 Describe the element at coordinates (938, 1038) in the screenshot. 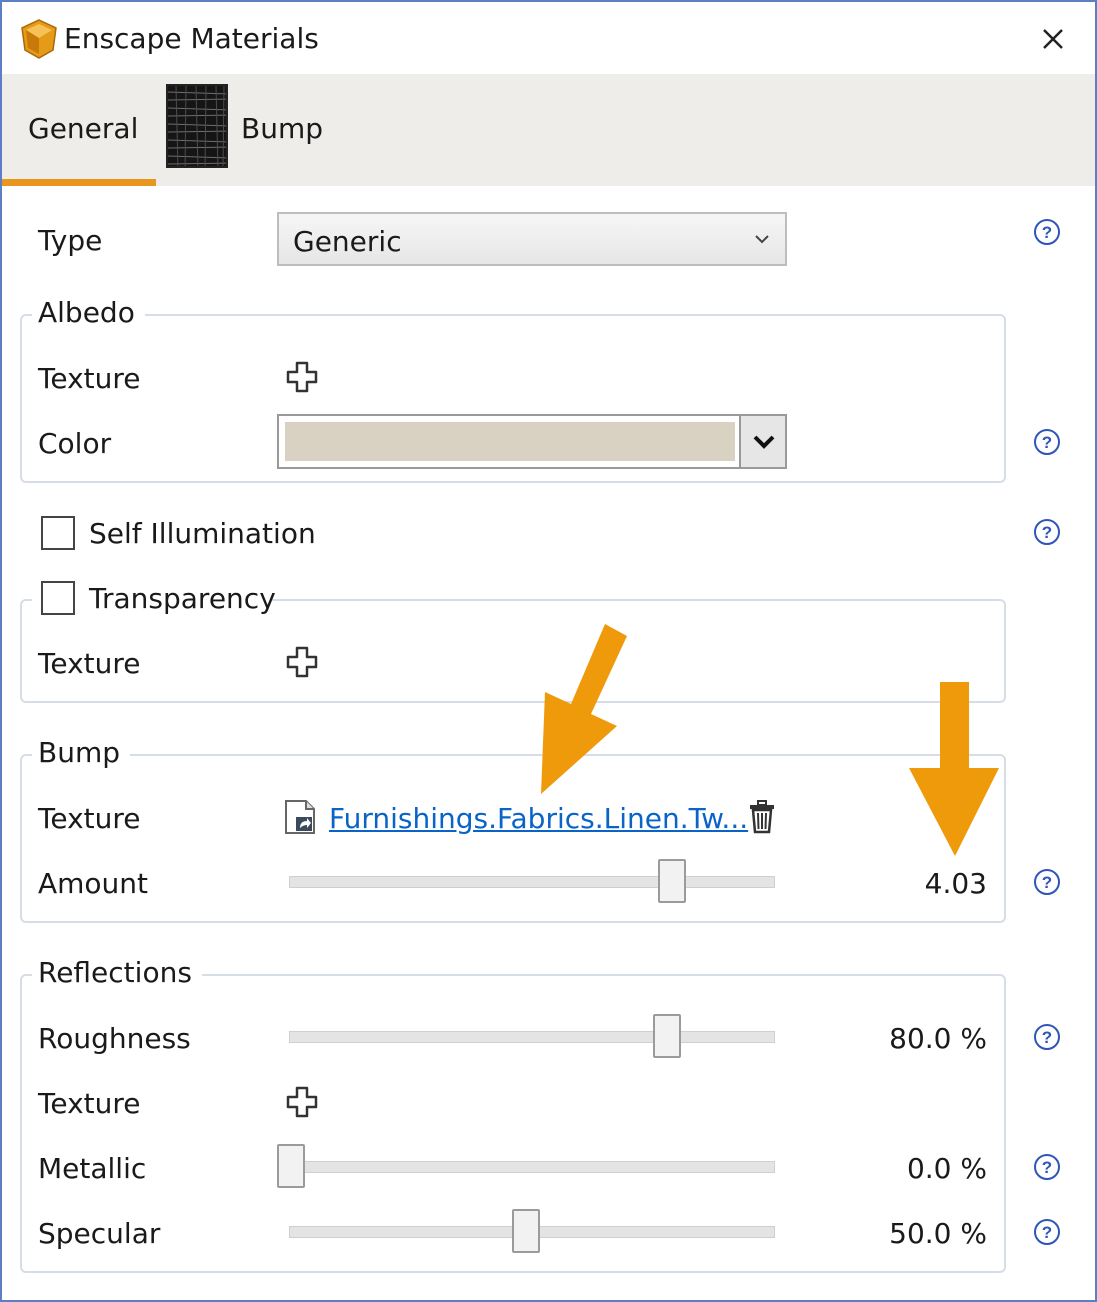

I see `roughness-value: 80.0 %` at that location.